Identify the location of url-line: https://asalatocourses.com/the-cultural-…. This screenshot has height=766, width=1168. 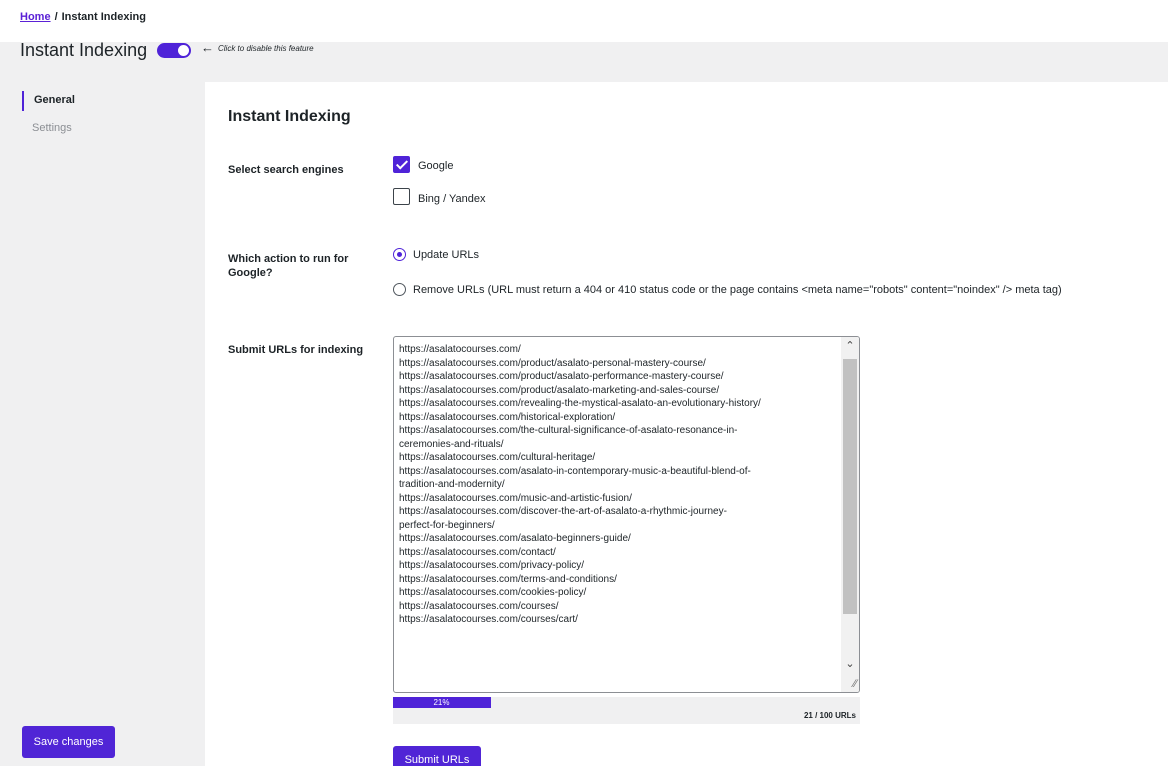
(568, 430).